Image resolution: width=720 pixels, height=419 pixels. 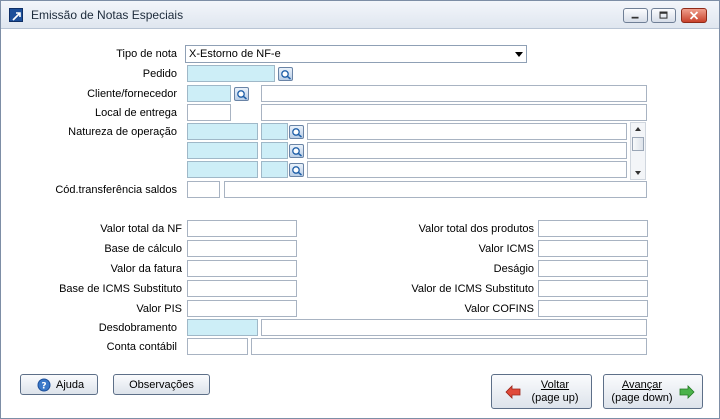 What do you see at coordinates (356, 54) in the screenshot?
I see `tipo-nota-select: X-Estorno de NF-e` at bounding box center [356, 54].